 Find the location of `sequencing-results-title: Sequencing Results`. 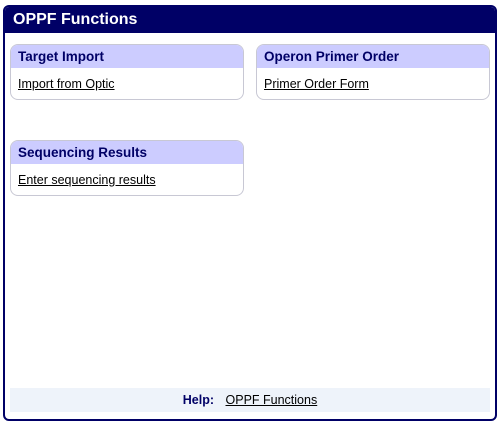

sequencing-results-title: Sequencing Results is located at coordinates (127, 152).